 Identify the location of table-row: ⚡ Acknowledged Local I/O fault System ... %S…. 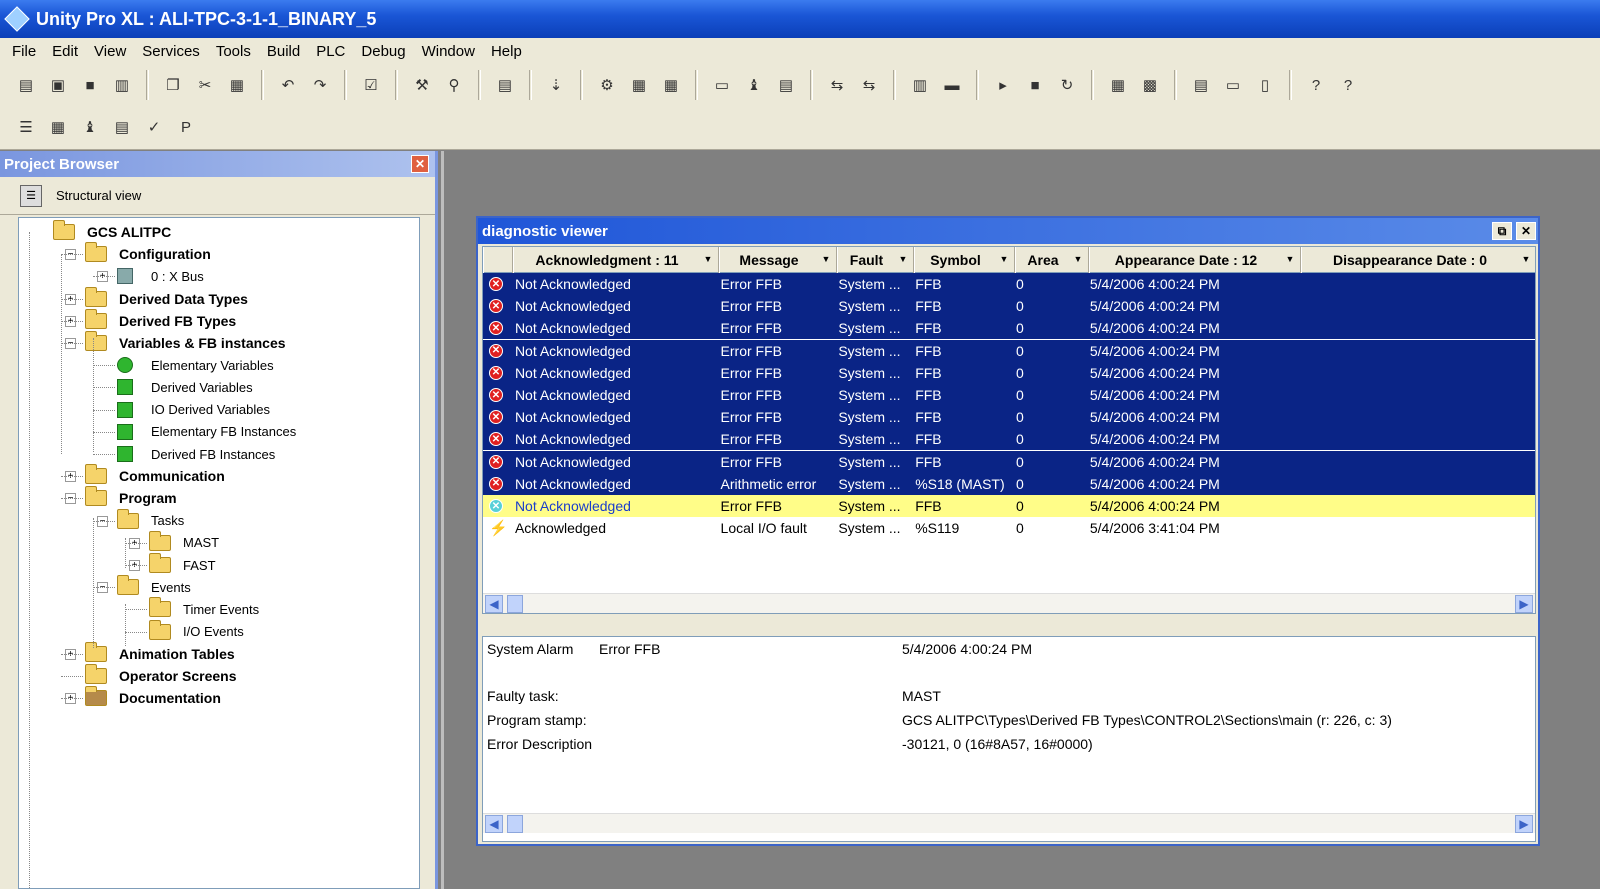
(1009, 528).